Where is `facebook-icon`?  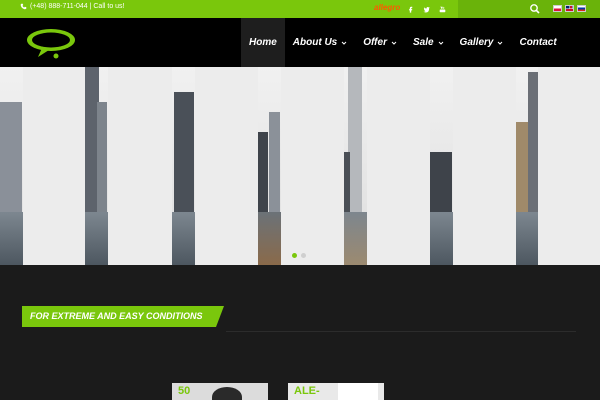
facebook-icon is located at coordinates (410, 9).